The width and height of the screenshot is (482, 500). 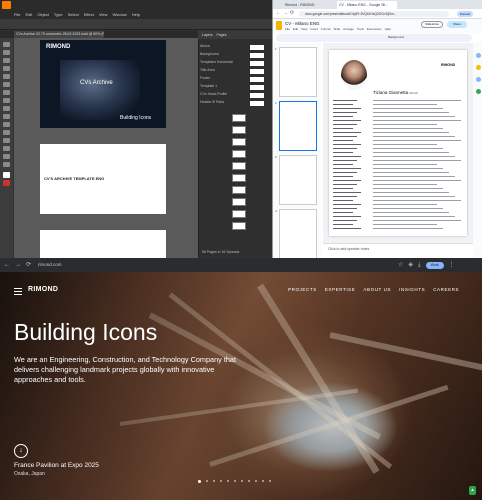 What do you see at coordinates (478, 91) in the screenshot?
I see `maps-icon` at bounding box center [478, 91].